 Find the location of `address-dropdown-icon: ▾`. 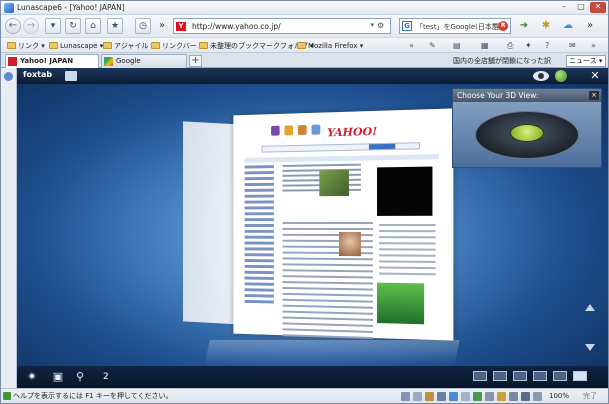

address-dropdown-icon: ▾ is located at coordinates (372, 25).